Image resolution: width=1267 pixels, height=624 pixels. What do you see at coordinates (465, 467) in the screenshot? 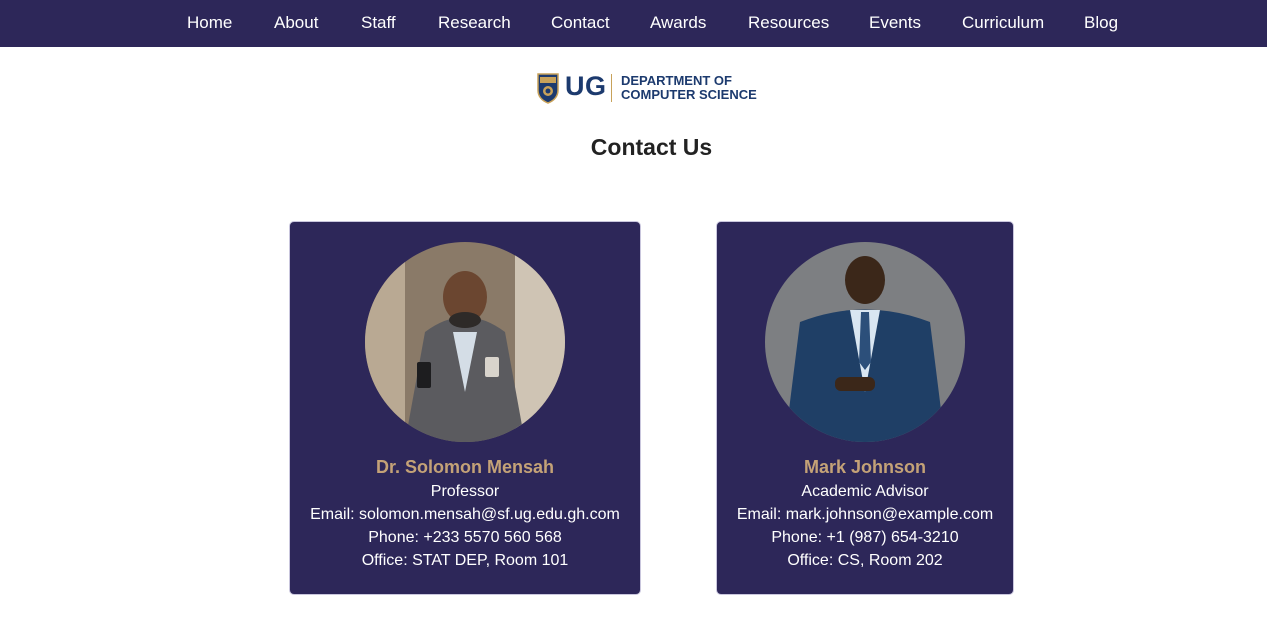
I see `contact-name: Dr. Solomon Mensah` at bounding box center [465, 467].